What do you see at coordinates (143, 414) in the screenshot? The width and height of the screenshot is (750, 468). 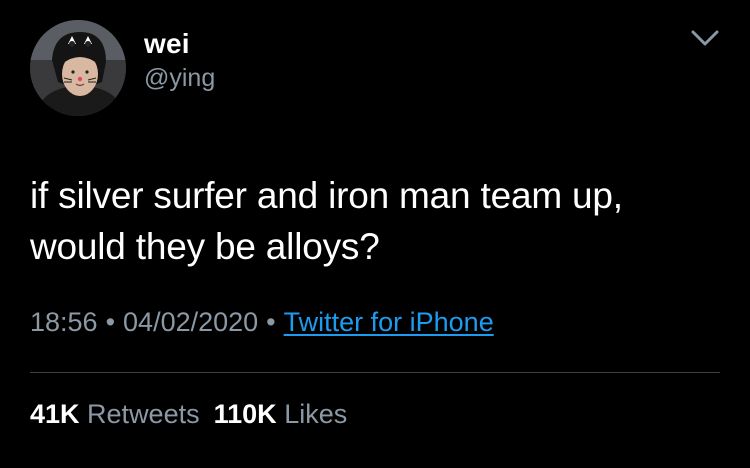 I see `retweets-label: Retweets` at bounding box center [143, 414].